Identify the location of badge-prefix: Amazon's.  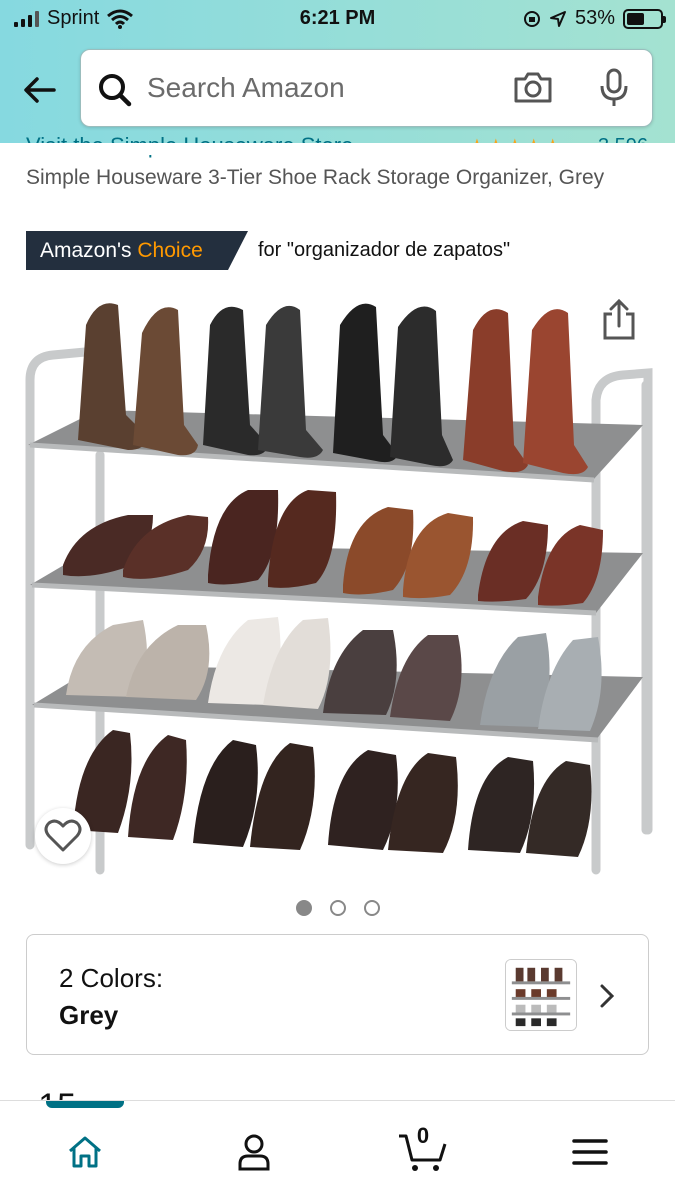
(89, 250).